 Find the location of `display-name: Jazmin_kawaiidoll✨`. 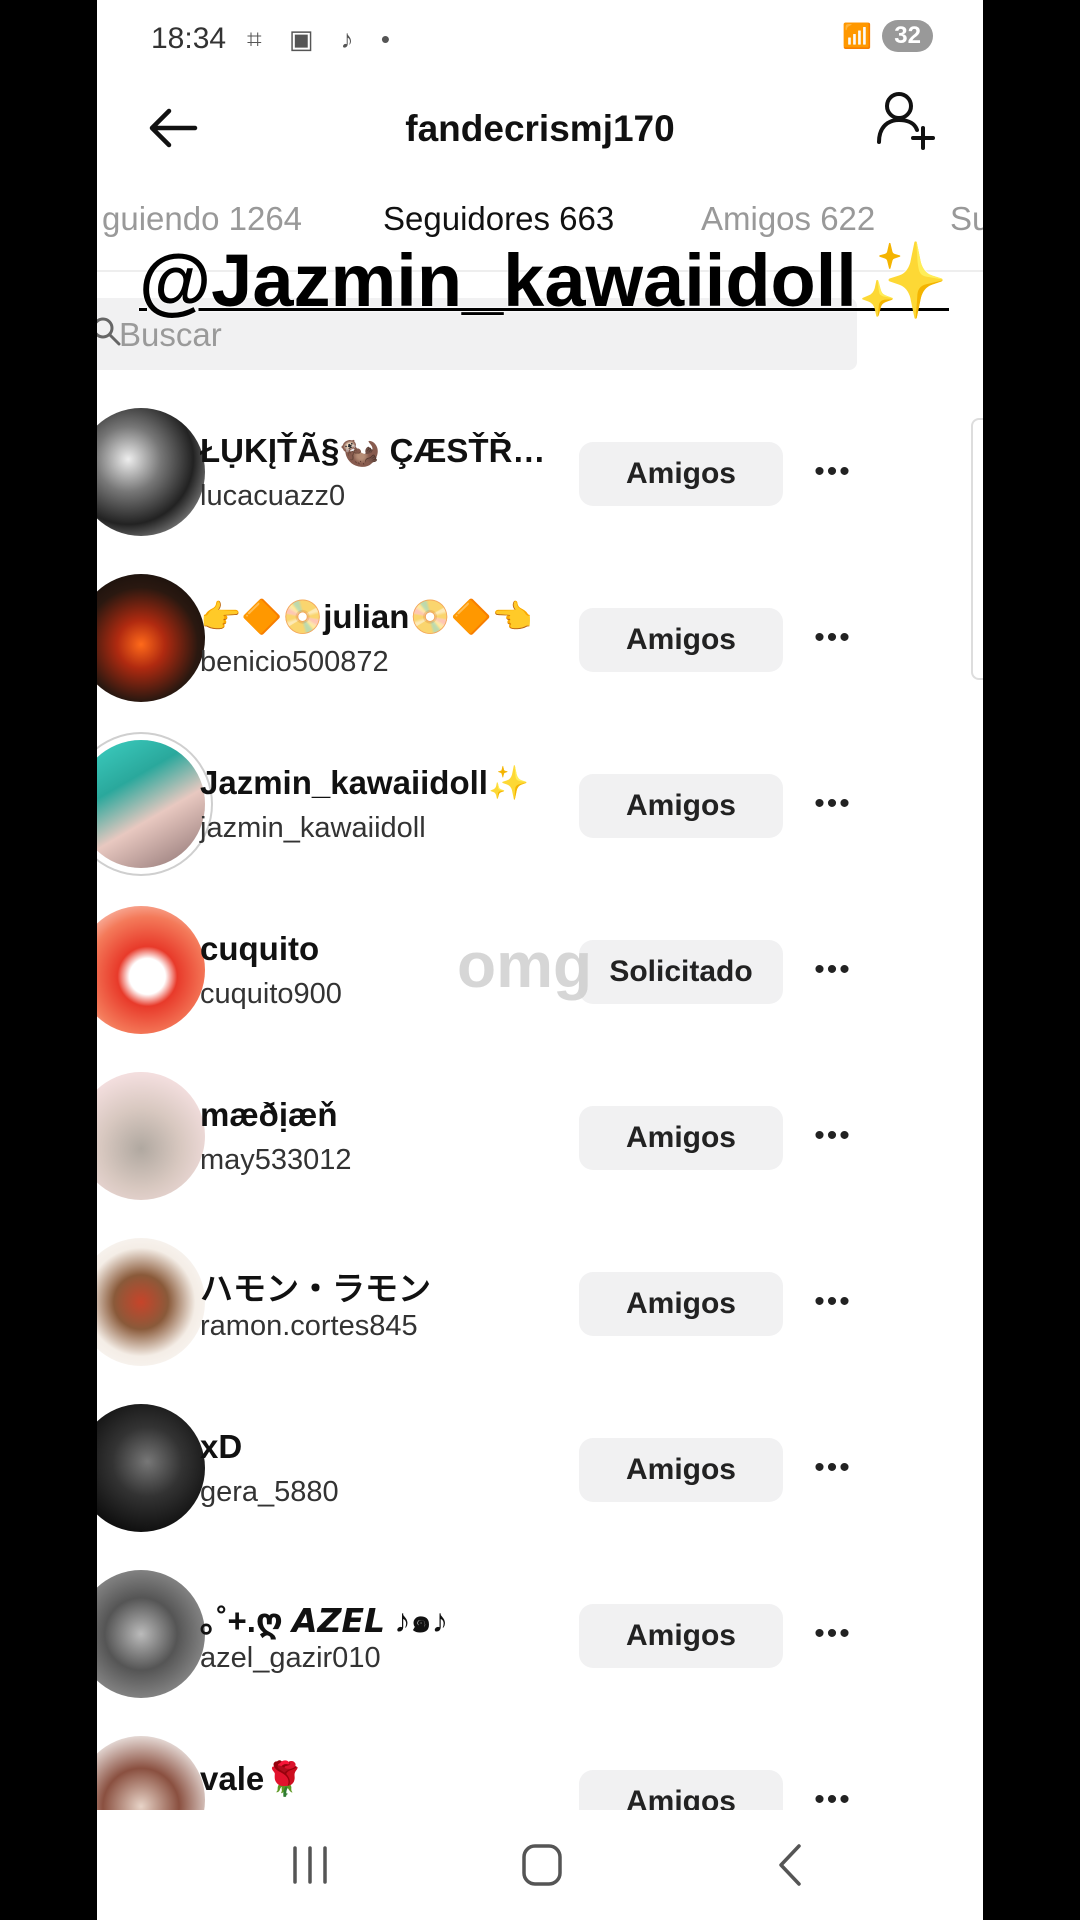

display-name: Jazmin_kawaiidoll✨ is located at coordinates (365, 782).